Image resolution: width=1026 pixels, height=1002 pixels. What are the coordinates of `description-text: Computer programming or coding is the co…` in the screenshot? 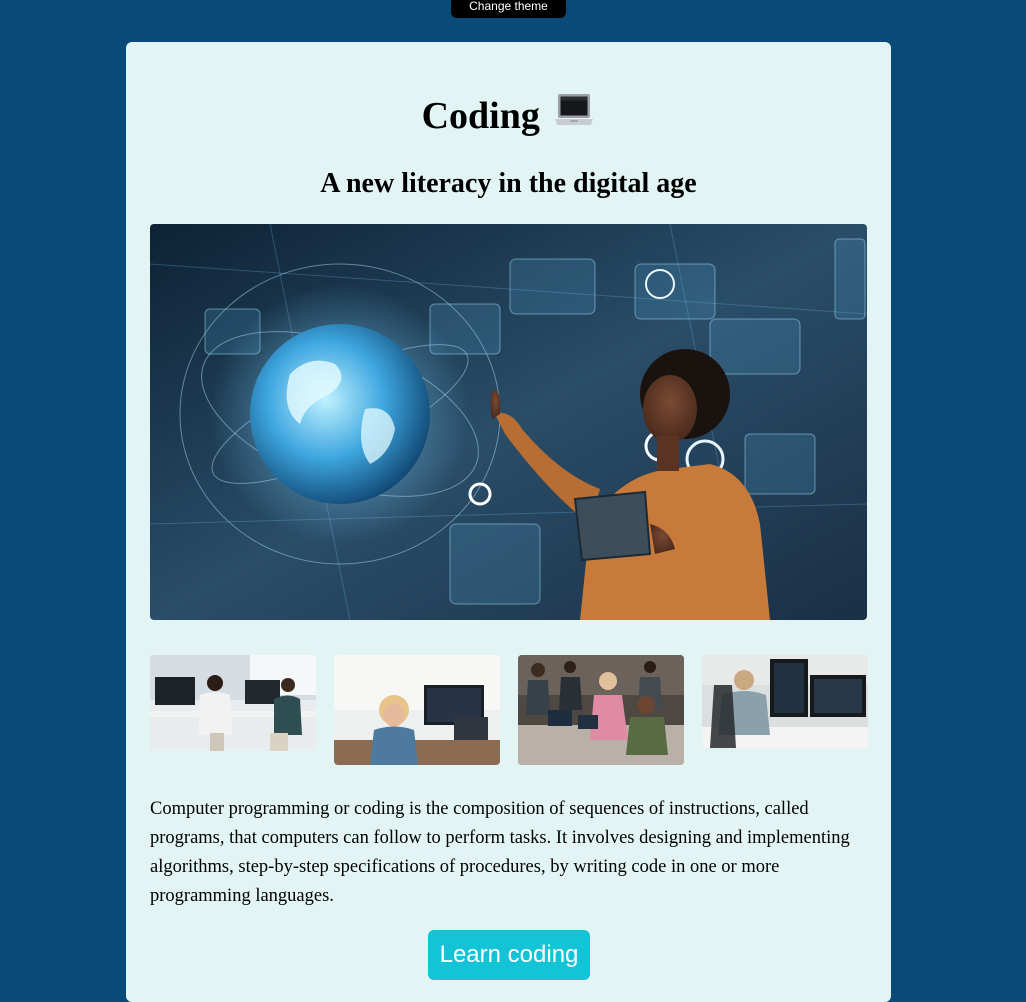 It's located at (500, 852).